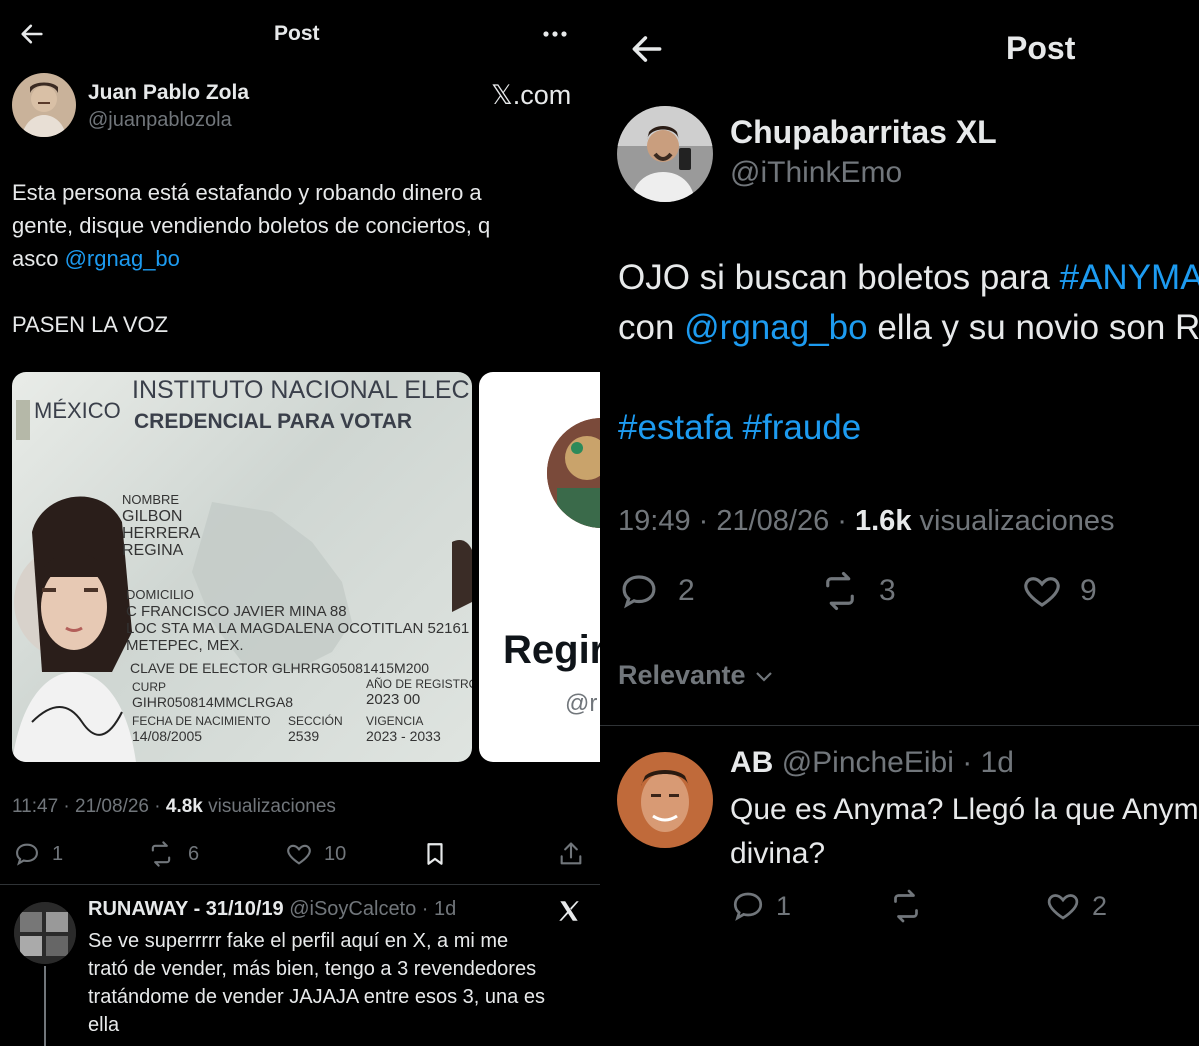  I want to click on reply-author-handle: @iSoyCalceto · 1d, so click(372, 909).